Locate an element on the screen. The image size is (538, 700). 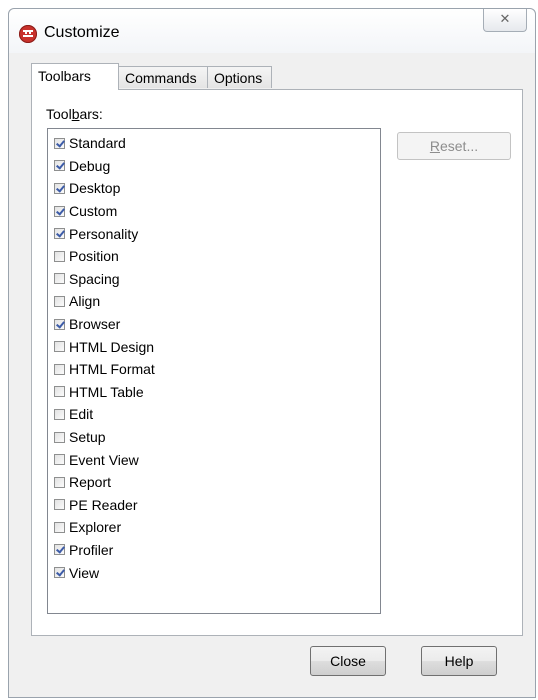
reset-mnemonic: R is located at coordinates (434, 146).